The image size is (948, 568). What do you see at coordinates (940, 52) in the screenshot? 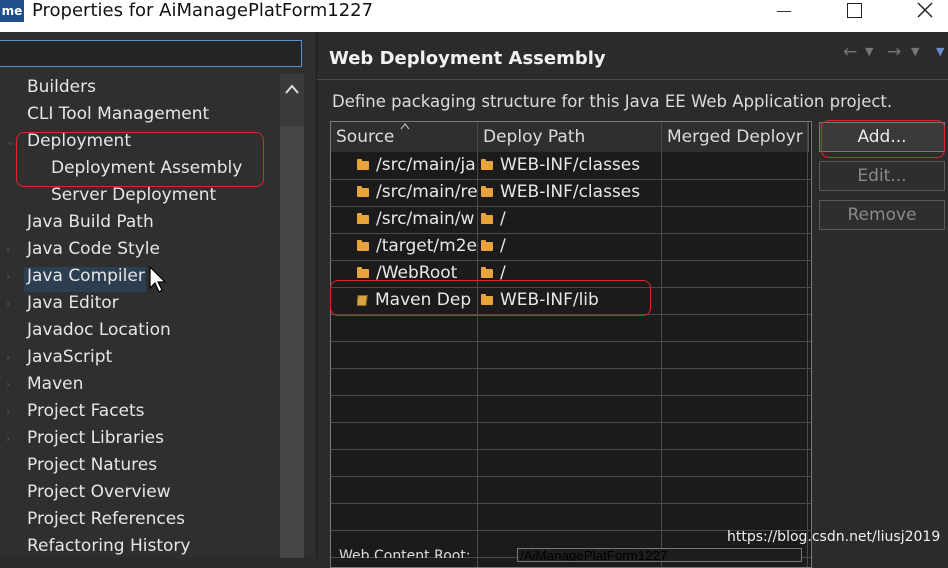
I see `menu-dropdown-icon: ▼` at bounding box center [940, 52].